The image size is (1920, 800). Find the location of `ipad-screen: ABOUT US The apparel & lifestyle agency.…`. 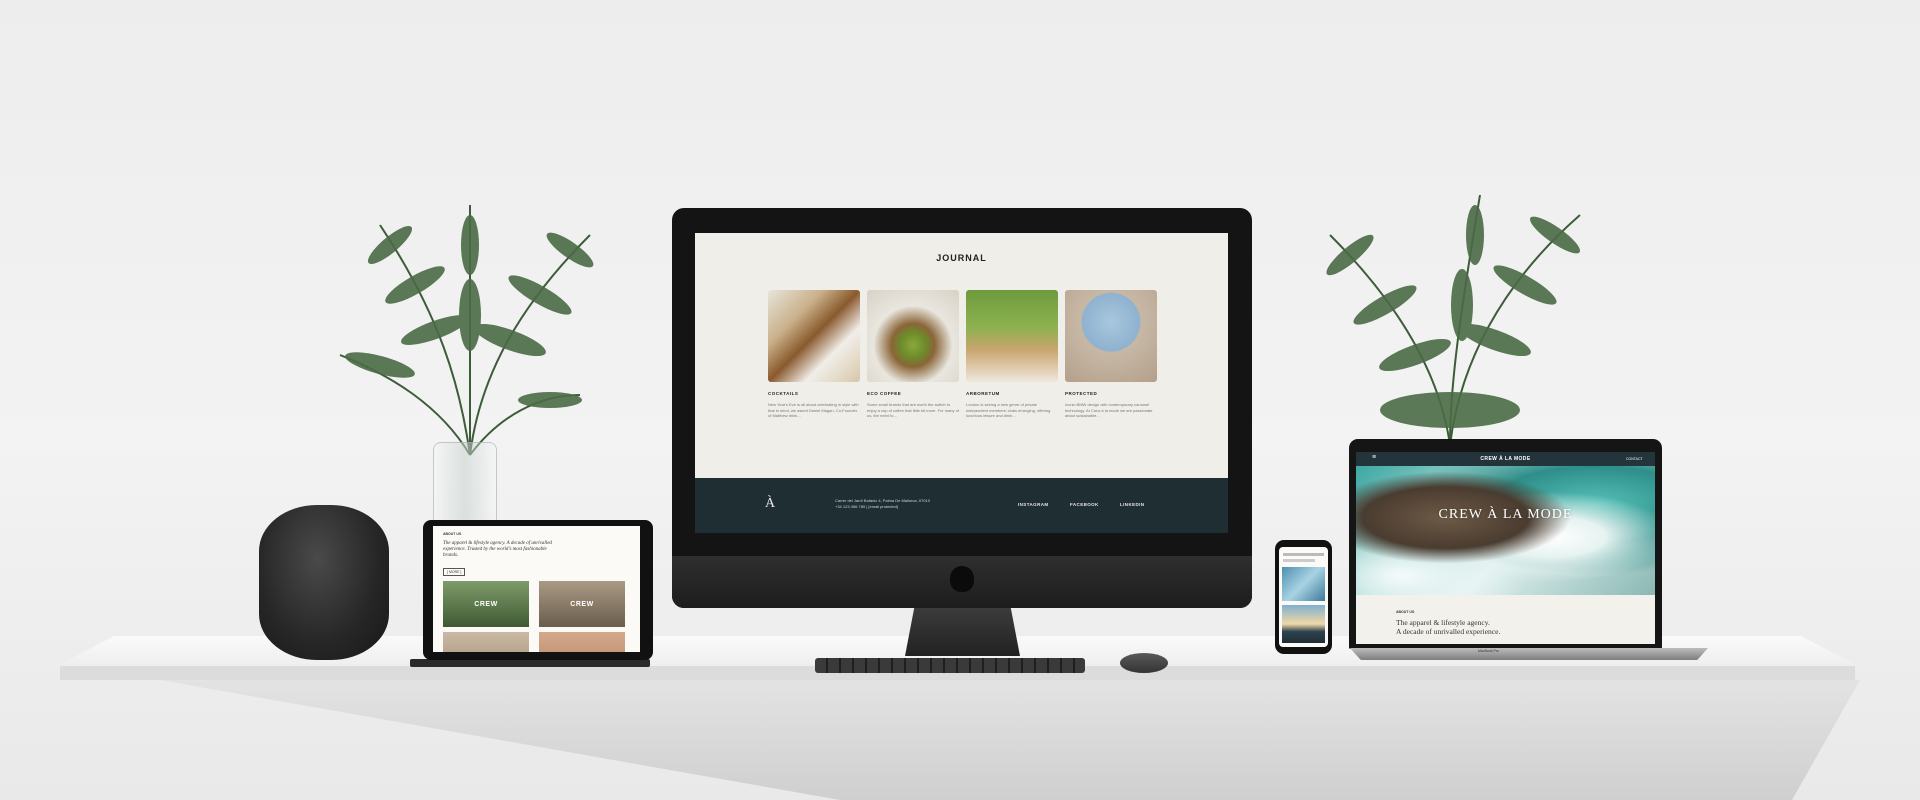

ipad-screen: ABOUT US The apparel & lifestyle agency.… is located at coordinates (536, 589).